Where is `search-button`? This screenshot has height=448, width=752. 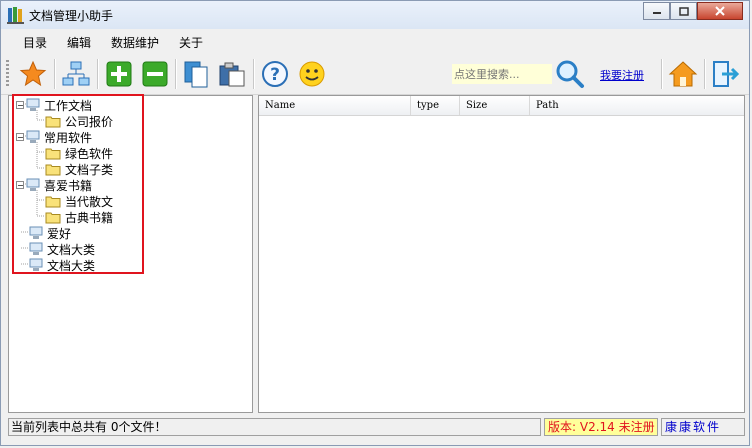 search-button is located at coordinates (570, 74).